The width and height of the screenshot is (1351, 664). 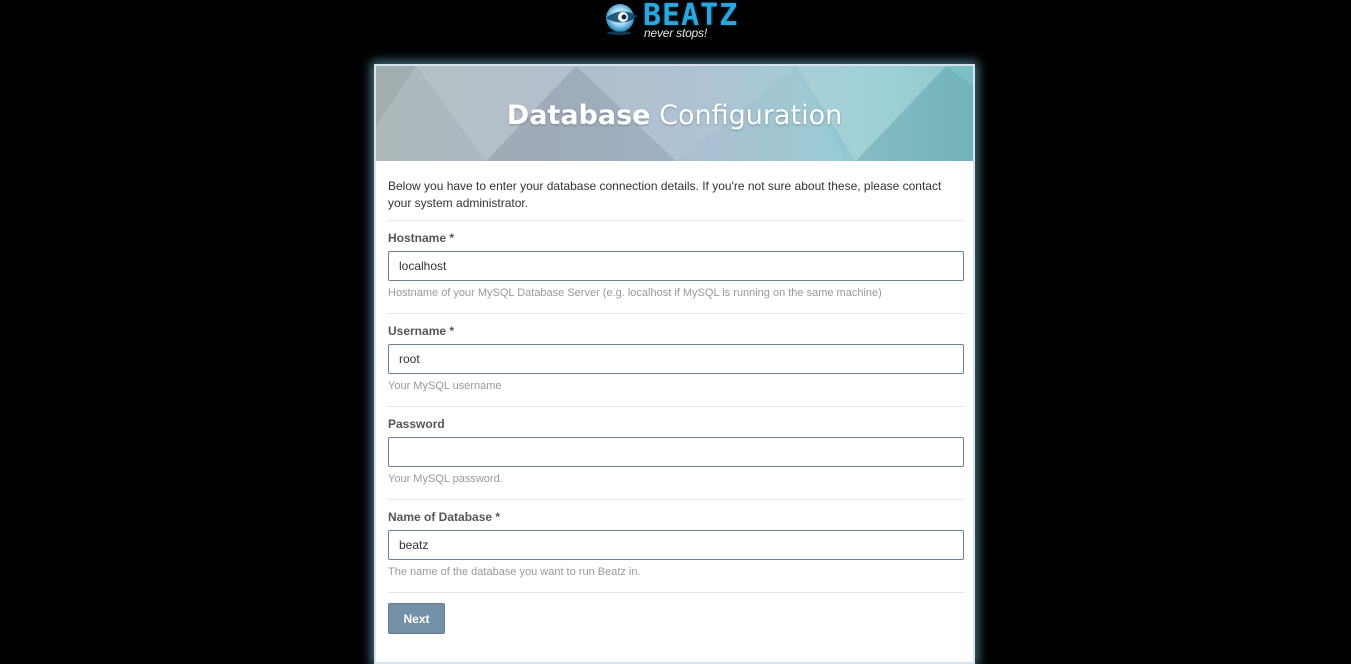 I want to click on password-label: Password, so click(x=416, y=424).